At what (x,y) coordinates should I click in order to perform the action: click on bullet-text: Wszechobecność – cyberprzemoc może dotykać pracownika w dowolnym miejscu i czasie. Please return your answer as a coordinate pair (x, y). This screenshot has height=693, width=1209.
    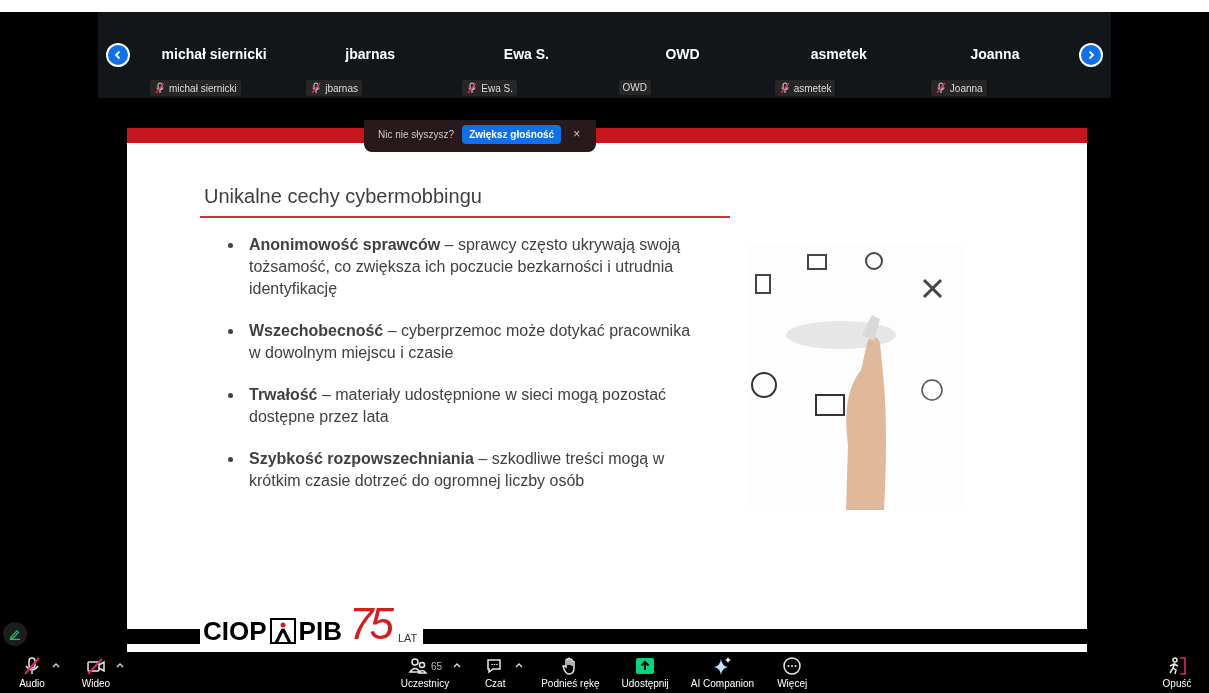
    Looking at the image, I should click on (470, 342).